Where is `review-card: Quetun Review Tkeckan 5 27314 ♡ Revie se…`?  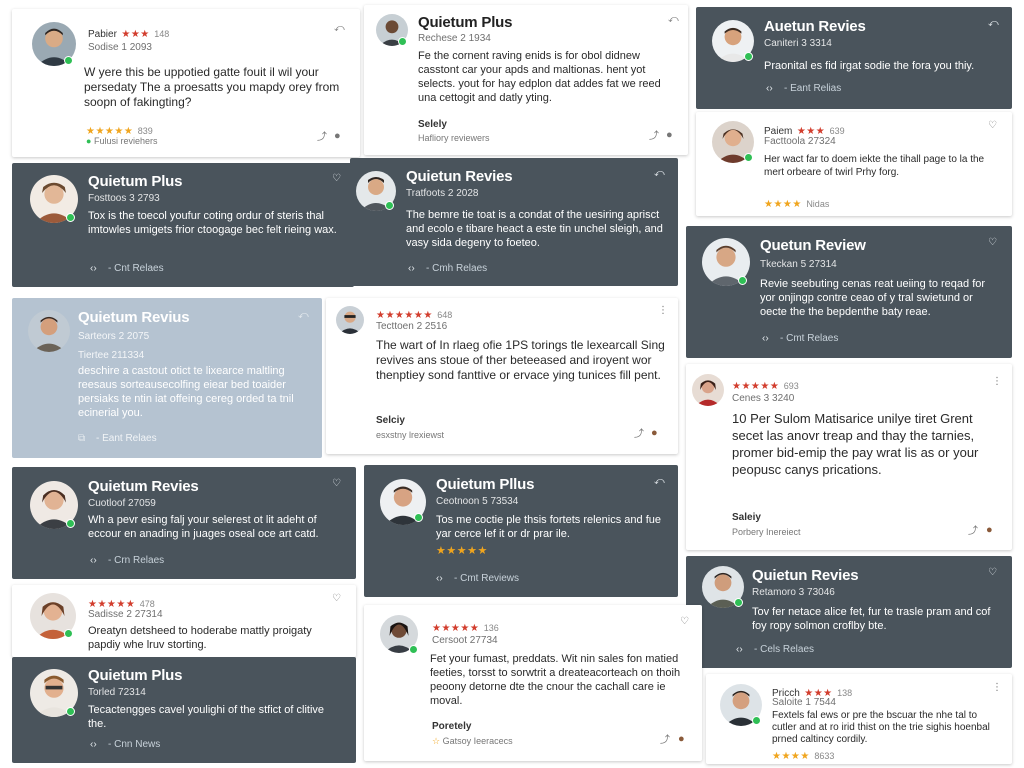
review-card: Quetun Review Tkeckan 5 27314 ♡ Revie se… is located at coordinates (849, 292).